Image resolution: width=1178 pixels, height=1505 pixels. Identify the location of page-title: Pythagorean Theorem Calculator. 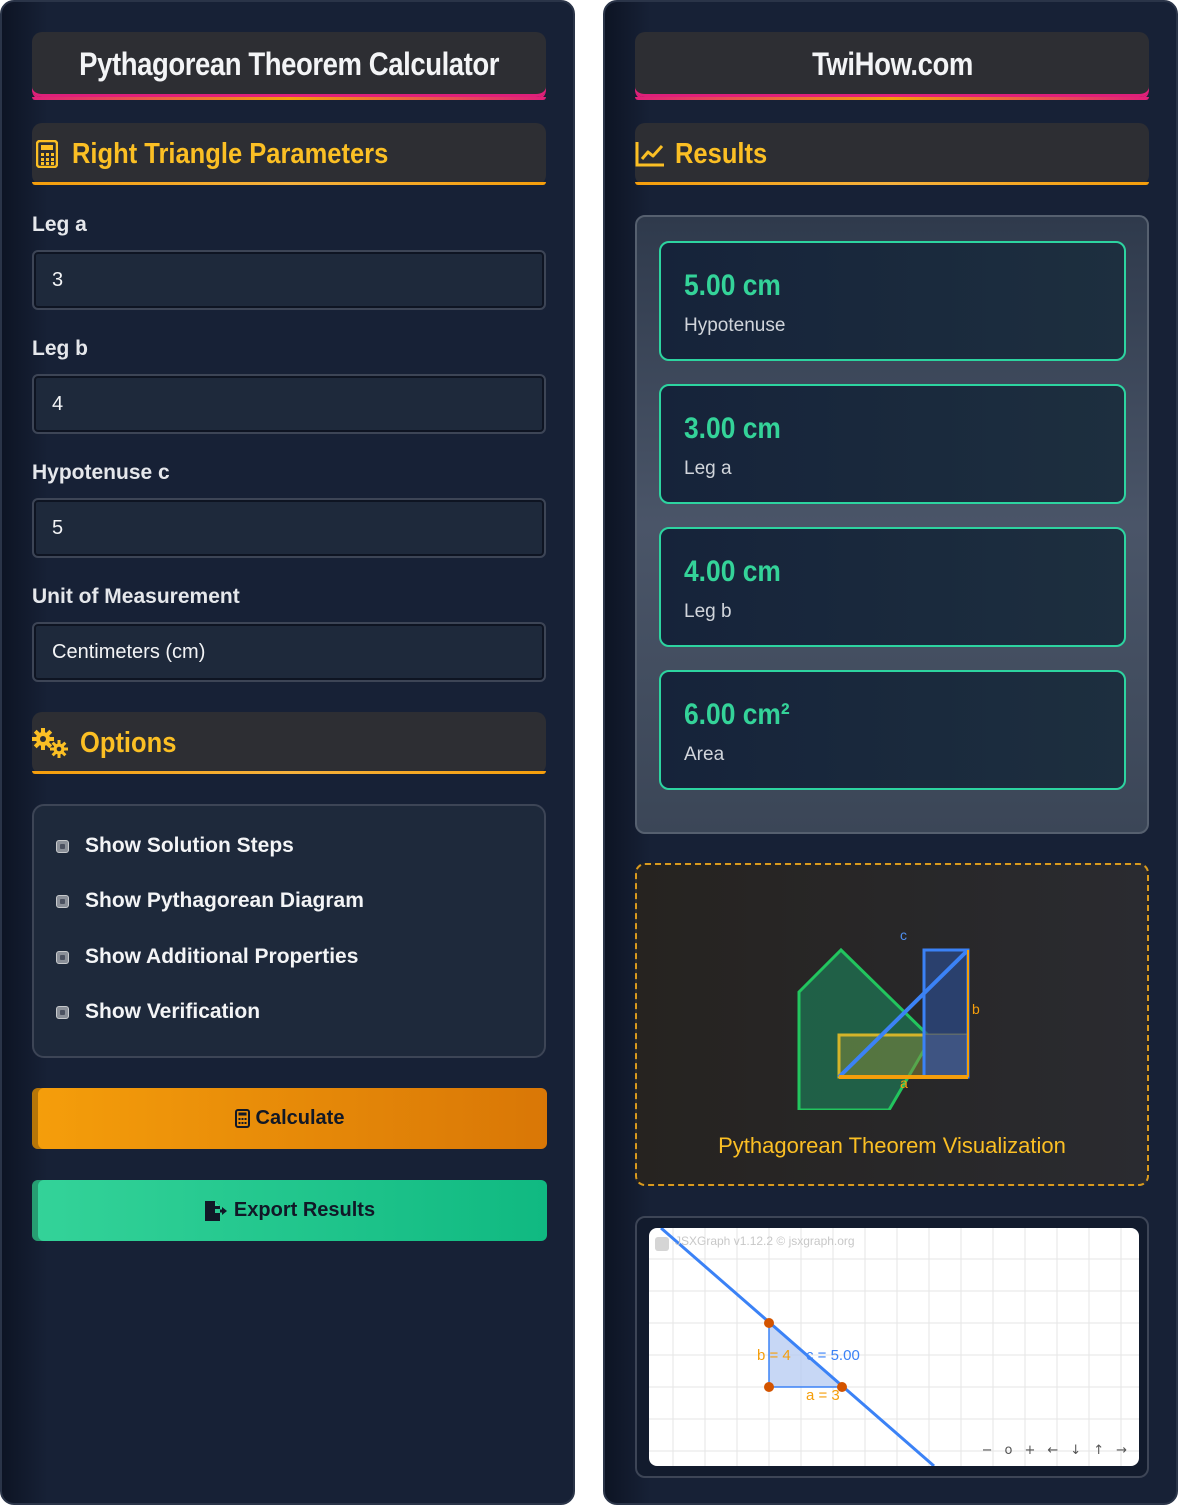
(289, 64).